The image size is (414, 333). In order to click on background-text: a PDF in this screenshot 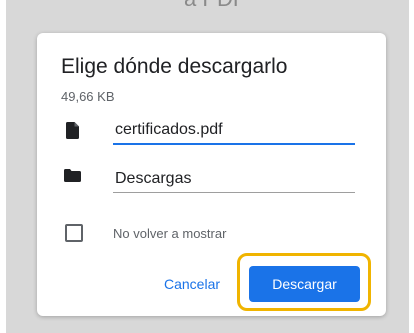, I will do `click(215, 6)`.